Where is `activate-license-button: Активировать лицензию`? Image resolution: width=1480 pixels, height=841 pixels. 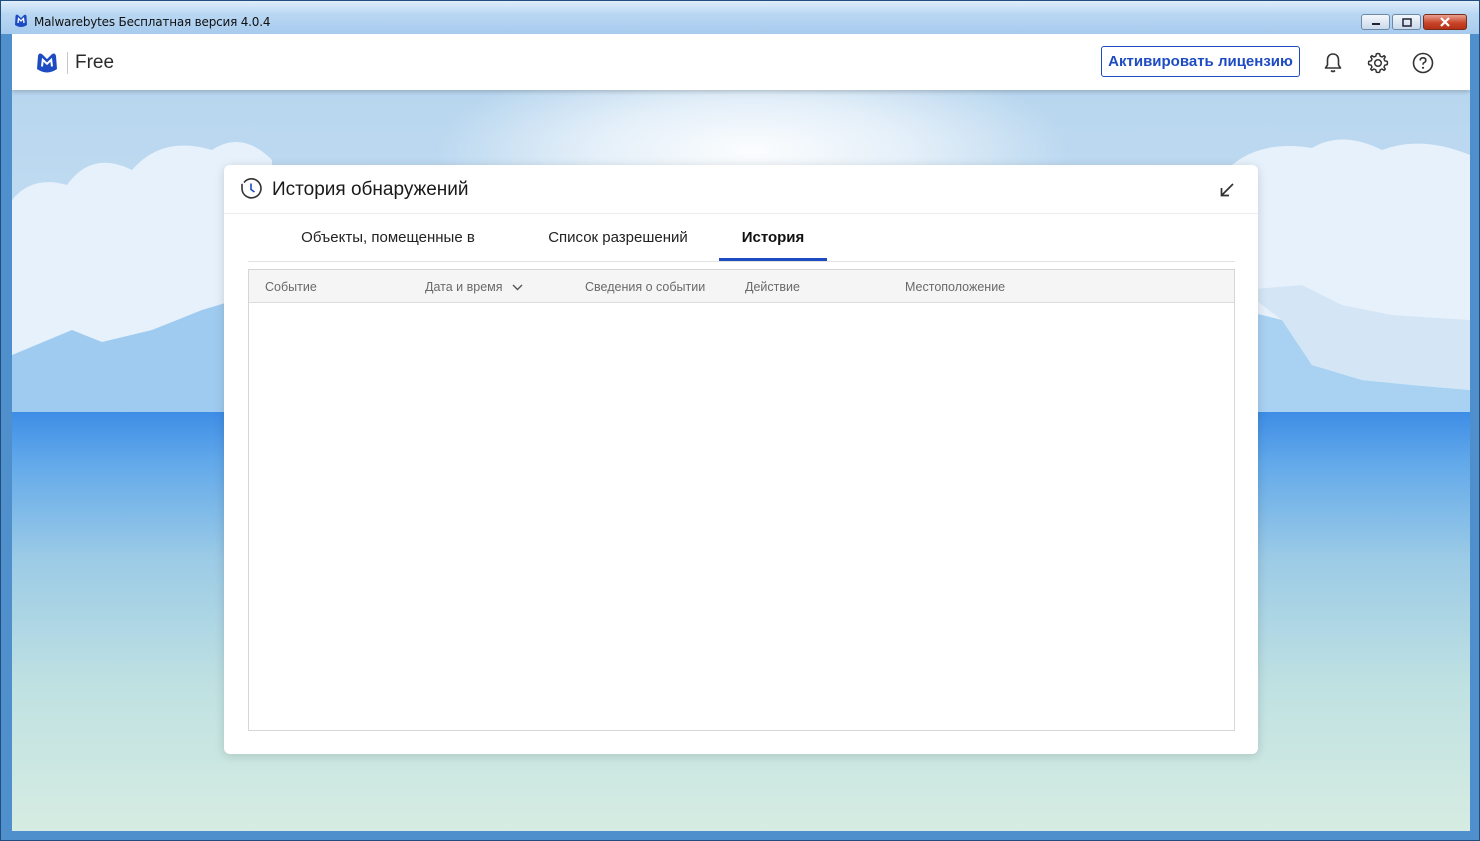
activate-license-button: Активировать лицензию is located at coordinates (1200, 61).